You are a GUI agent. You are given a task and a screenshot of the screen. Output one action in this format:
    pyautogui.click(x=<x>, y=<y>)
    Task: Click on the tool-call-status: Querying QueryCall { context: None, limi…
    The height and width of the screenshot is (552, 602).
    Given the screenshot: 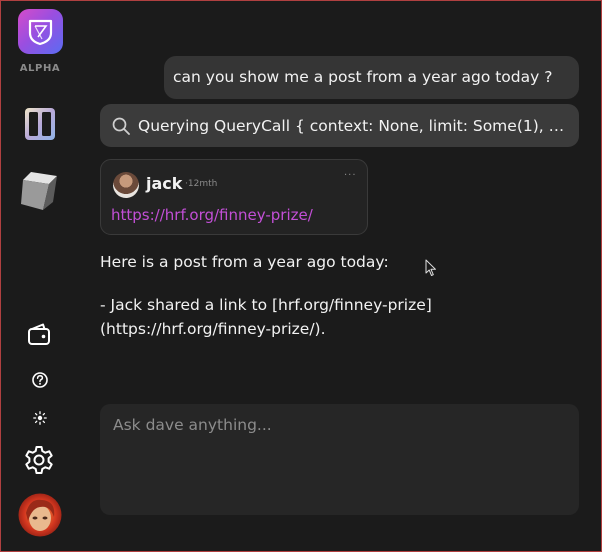 What is the action you would take?
    pyautogui.click(x=339, y=125)
    